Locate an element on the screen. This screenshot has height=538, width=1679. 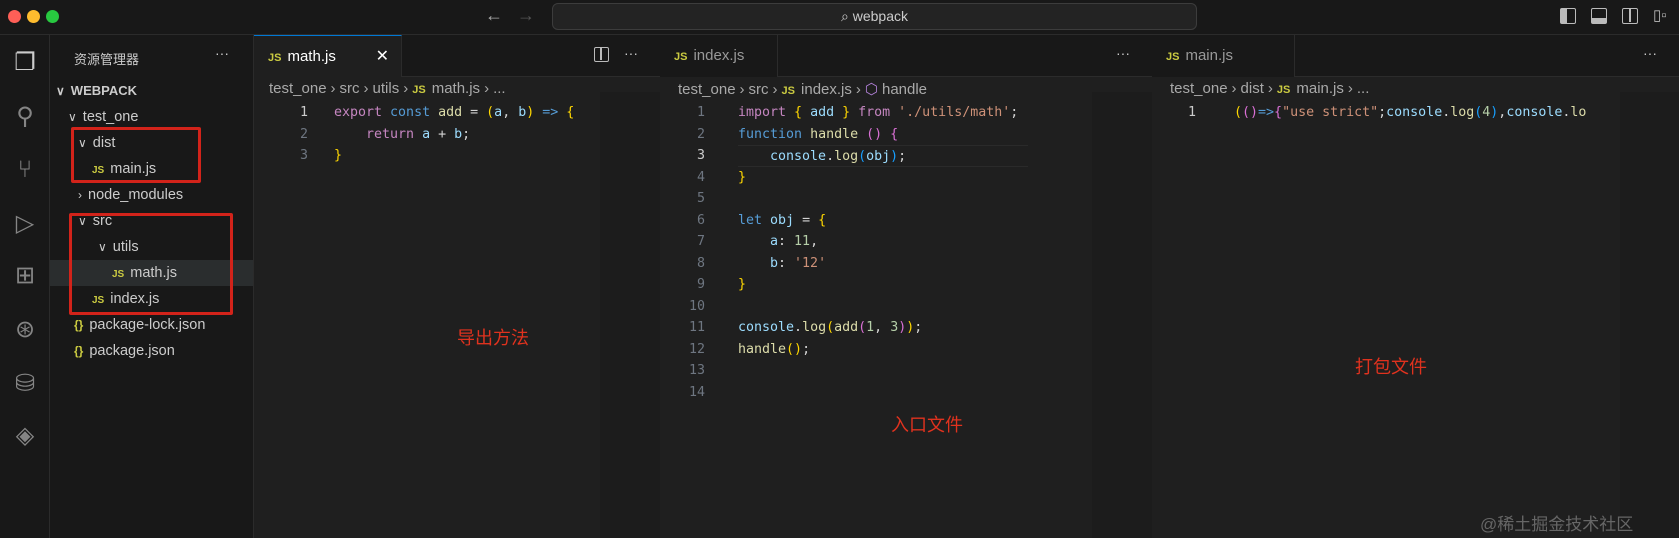
line-number: 10 is located at coordinates (696, 306).